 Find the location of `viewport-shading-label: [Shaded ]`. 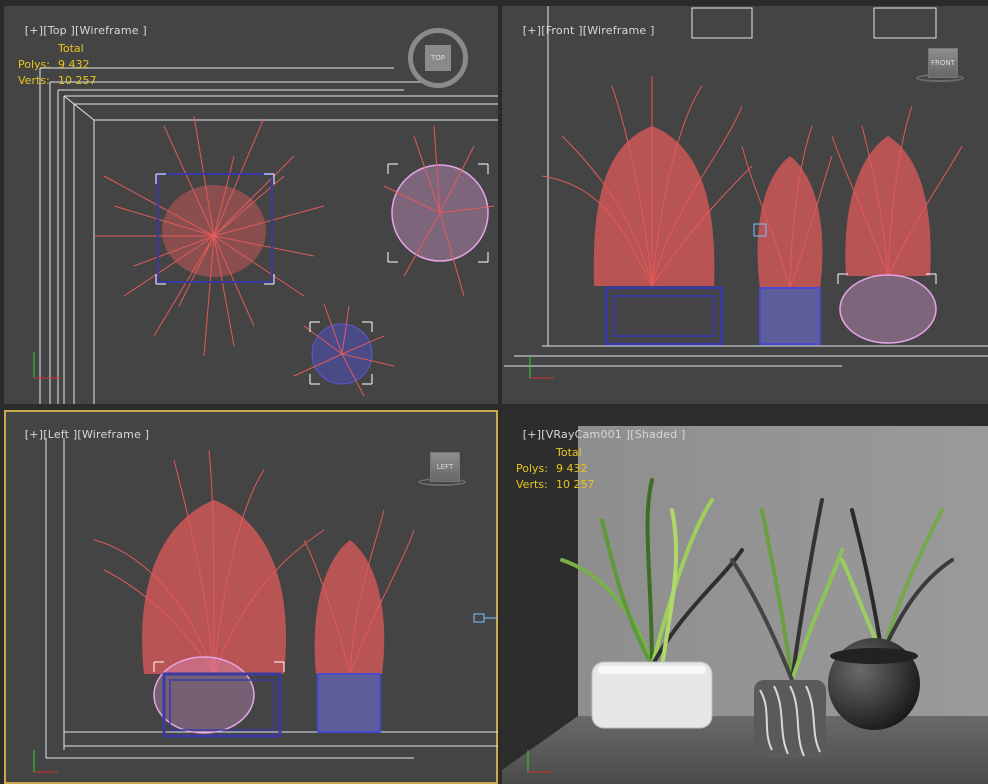

viewport-shading-label: [Shaded ] is located at coordinates (657, 434).